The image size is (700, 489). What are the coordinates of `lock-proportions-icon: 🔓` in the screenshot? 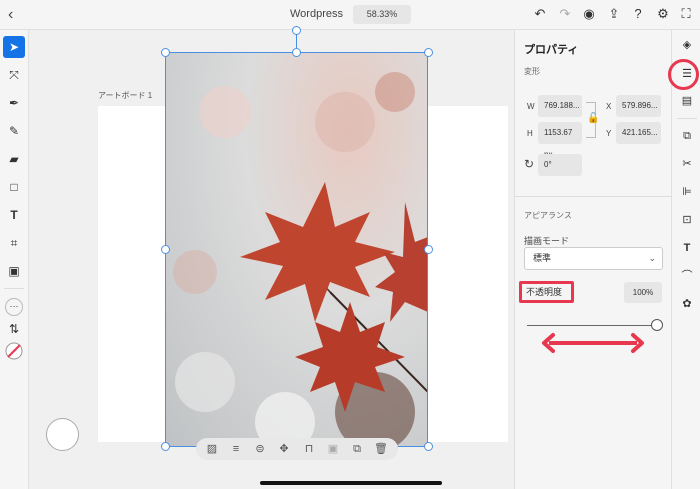 It's located at (593, 118).